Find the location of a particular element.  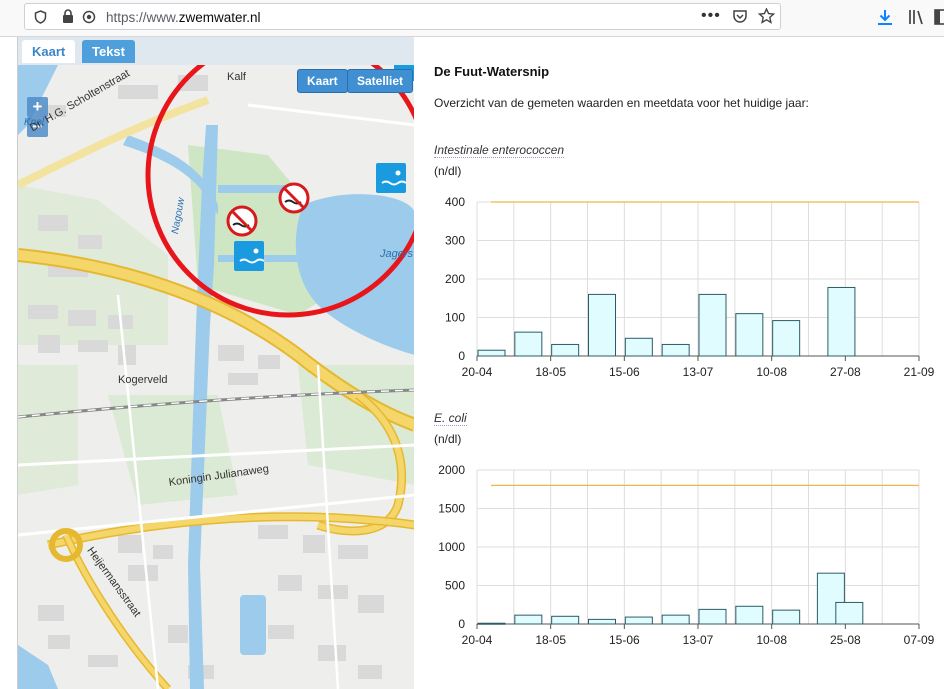

library-icon is located at coordinates (917, 17).